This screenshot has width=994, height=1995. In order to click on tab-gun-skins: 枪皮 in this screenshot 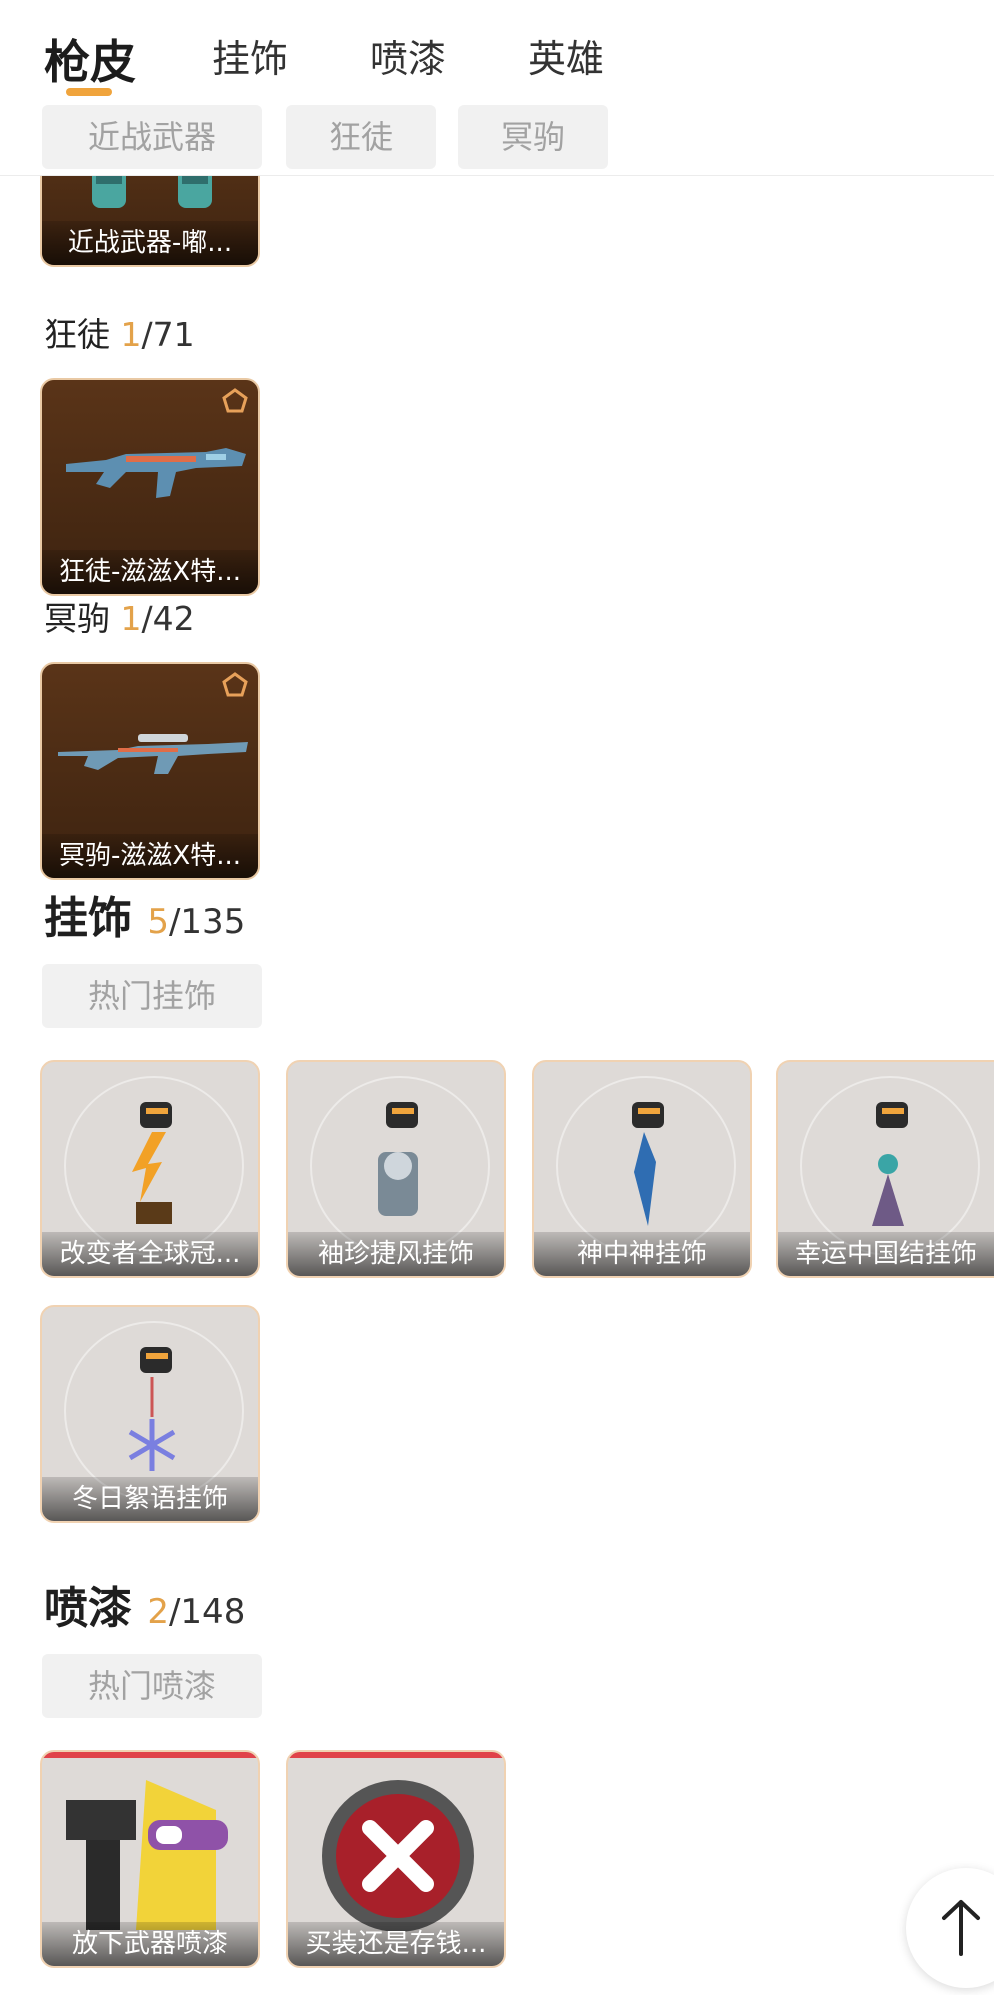, I will do `click(90, 59)`.